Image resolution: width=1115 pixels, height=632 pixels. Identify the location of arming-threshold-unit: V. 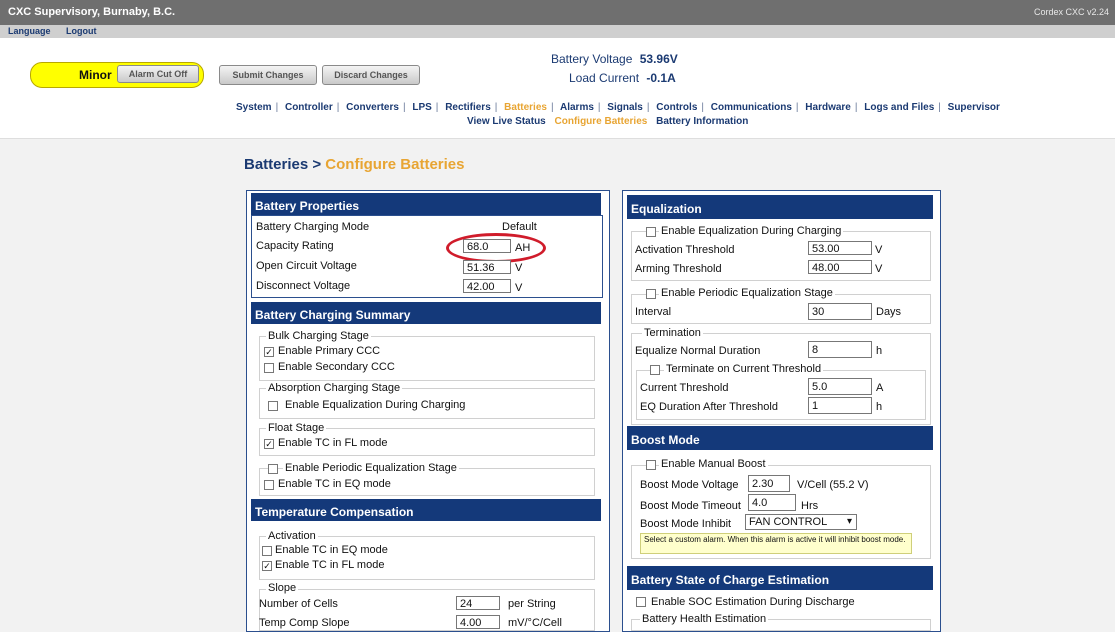
(879, 269).